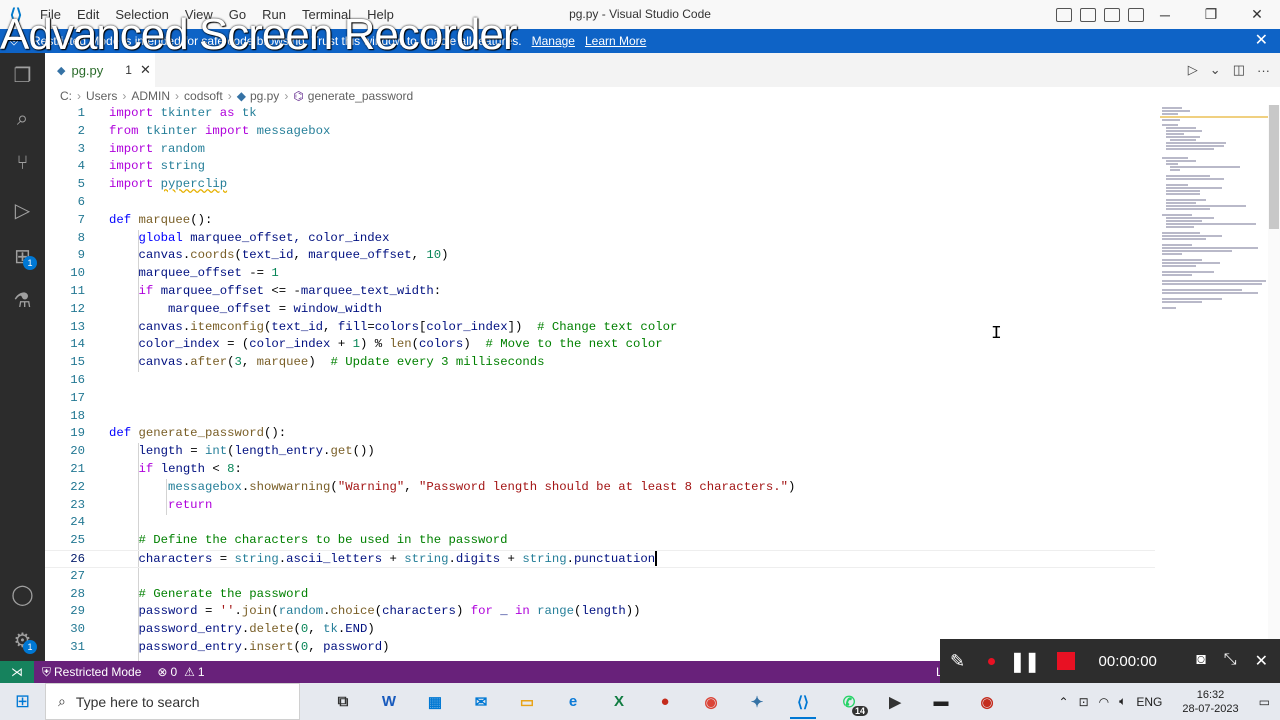 Image resolution: width=1280 pixels, height=720 pixels. I want to click on whatsapp-icon: ✆ 14, so click(849, 701).